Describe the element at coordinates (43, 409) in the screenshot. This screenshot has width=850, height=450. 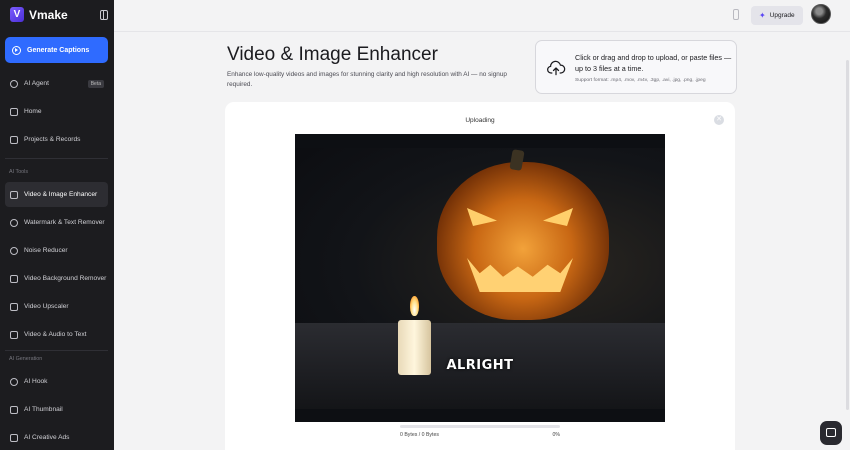
I see `sidebar-item-label: AI Thumbnail` at that location.